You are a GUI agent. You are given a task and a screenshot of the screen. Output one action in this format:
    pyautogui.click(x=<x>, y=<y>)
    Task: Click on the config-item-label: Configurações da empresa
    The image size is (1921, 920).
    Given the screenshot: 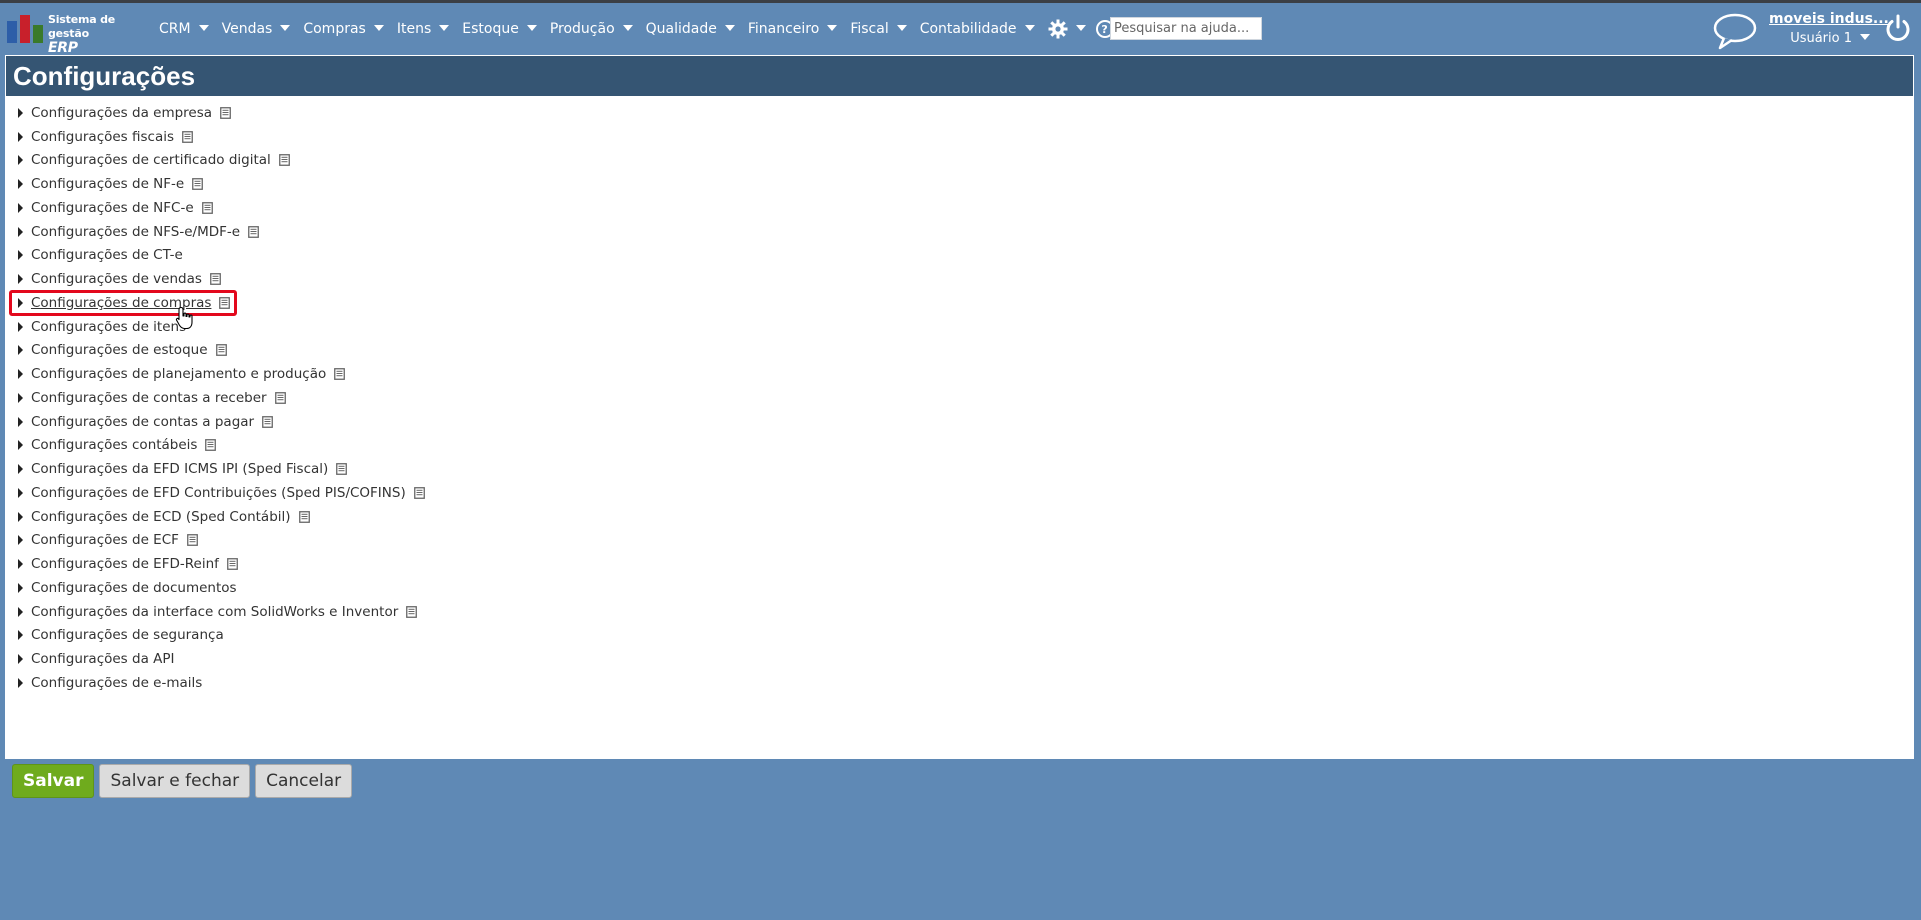 What is the action you would take?
    pyautogui.click(x=121, y=113)
    